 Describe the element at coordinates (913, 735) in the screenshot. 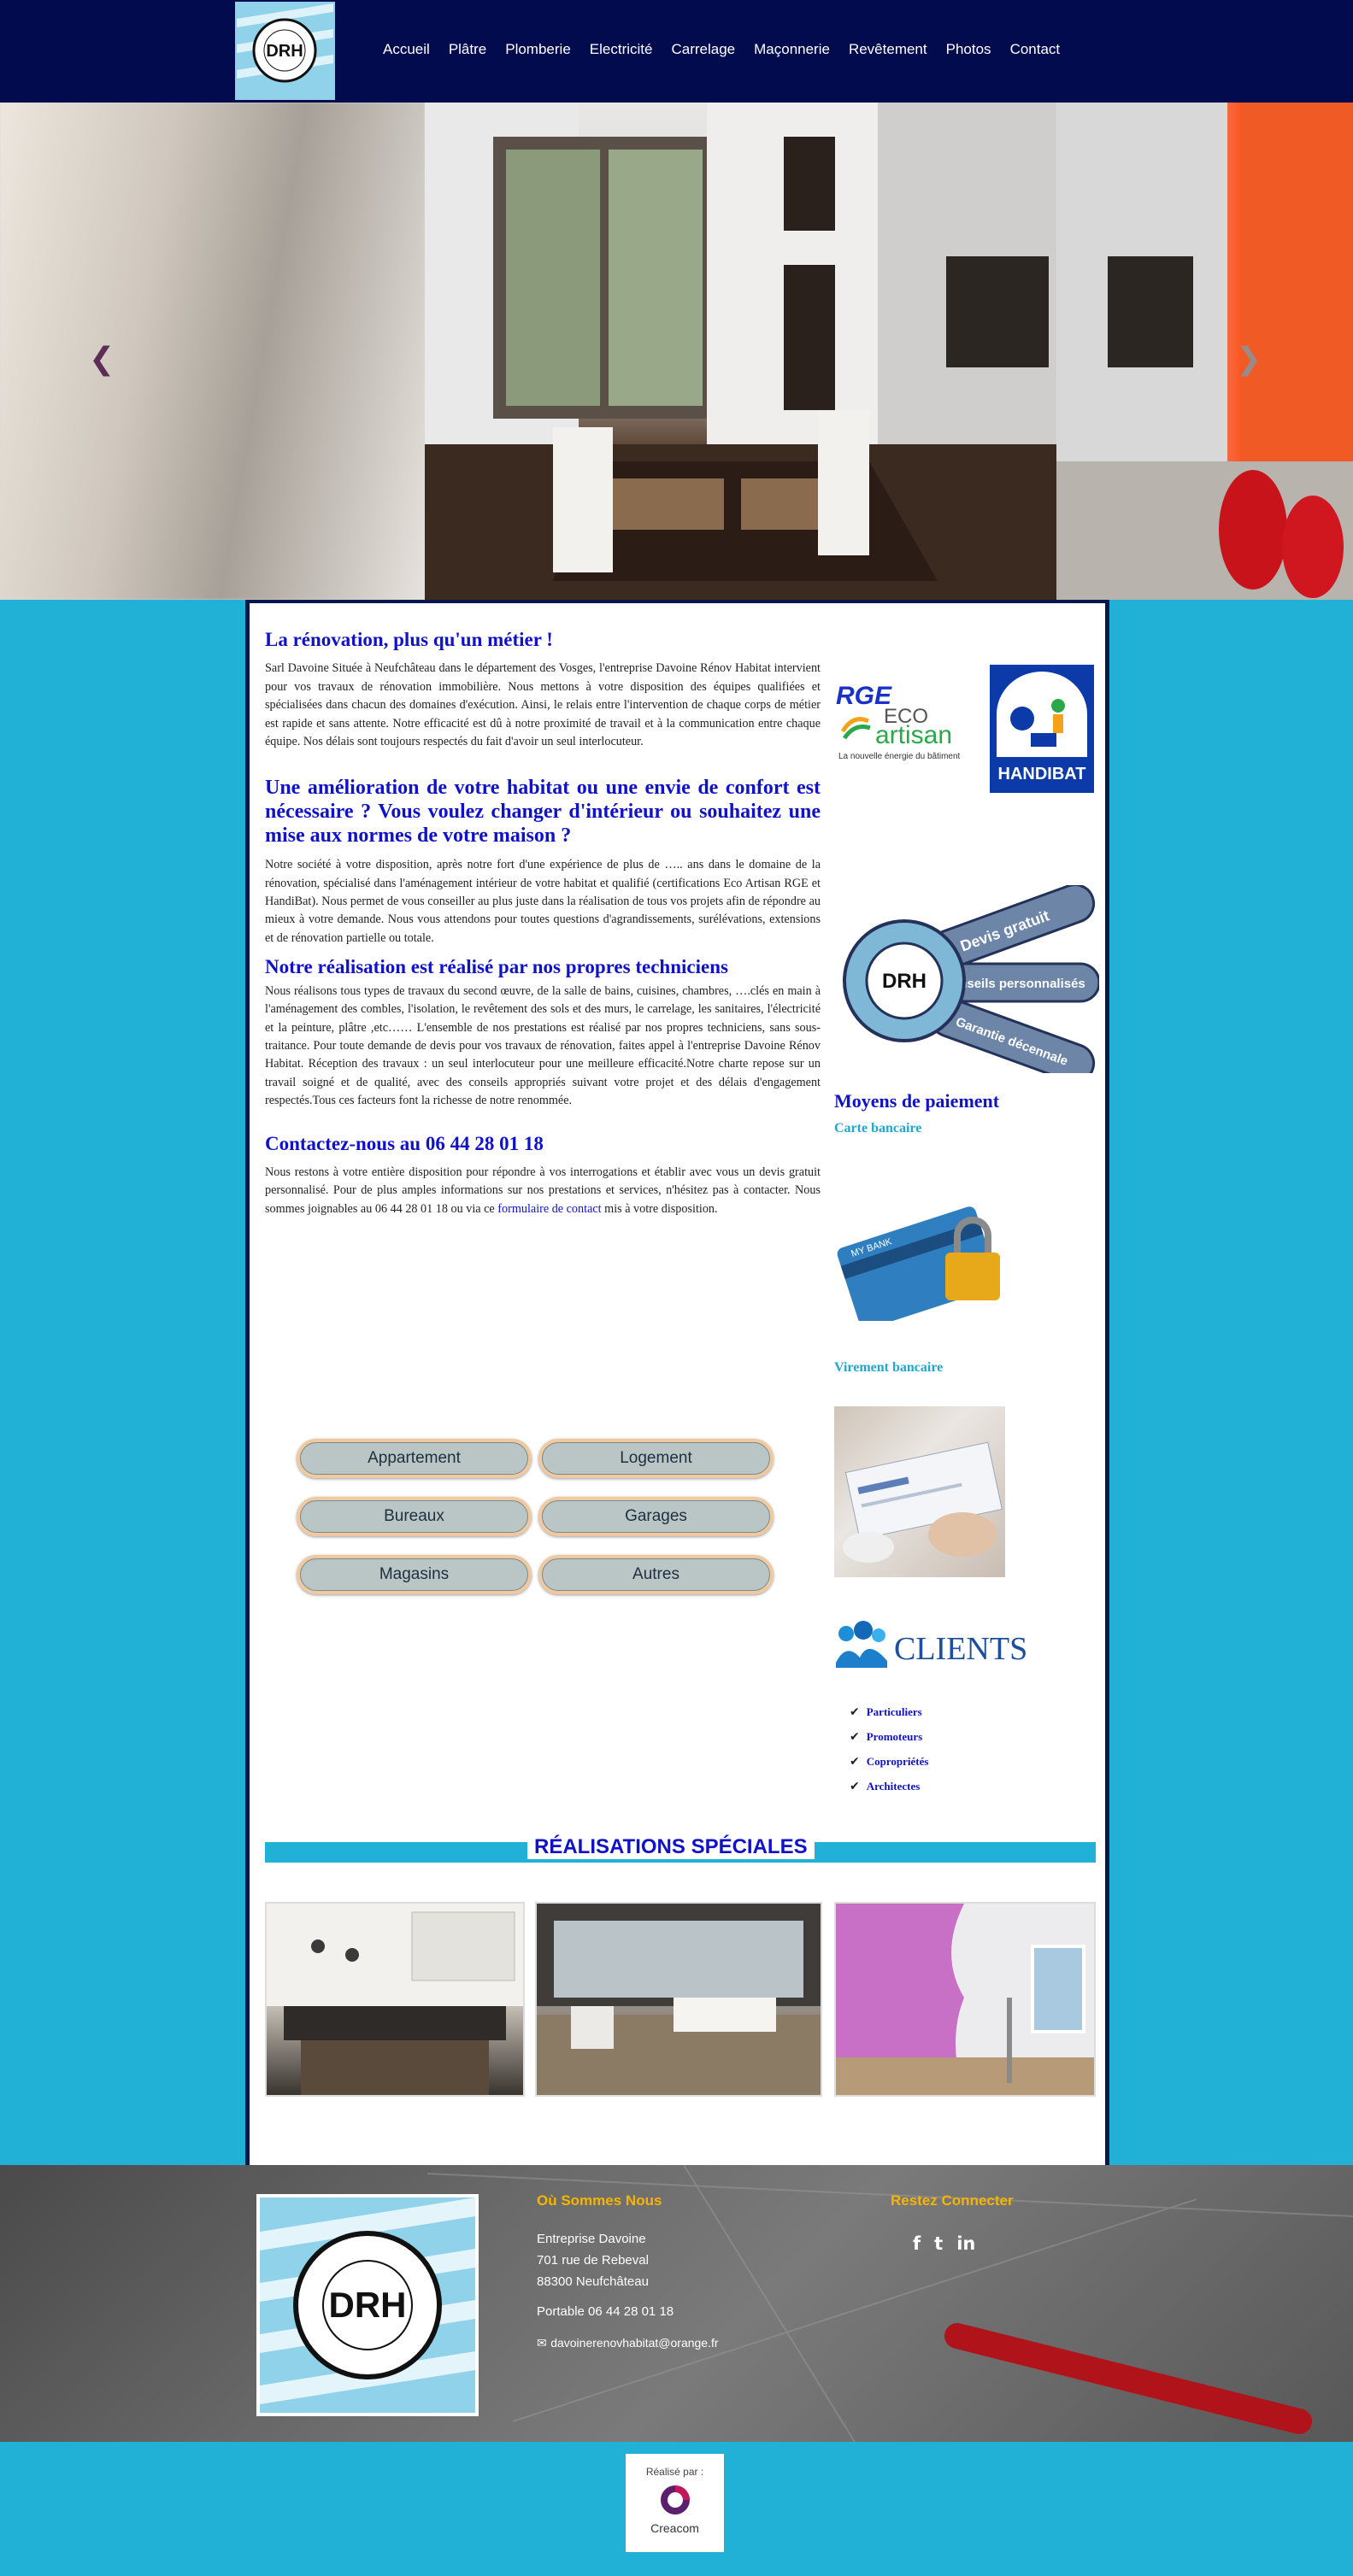

I see `artisan-text: artisan` at that location.